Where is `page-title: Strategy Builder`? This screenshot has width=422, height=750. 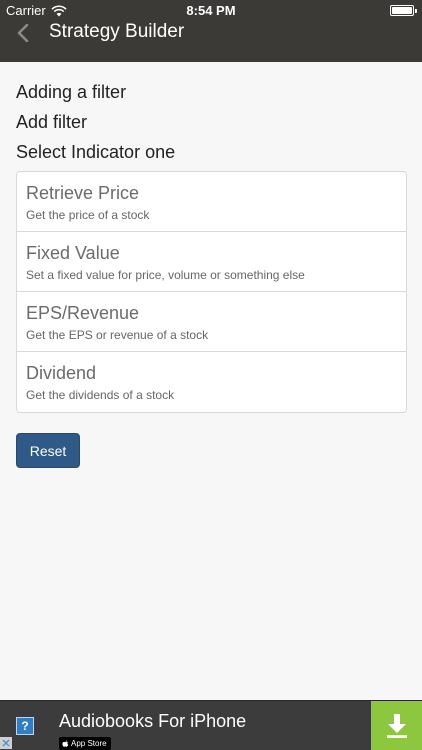 page-title: Strategy Builder is located at coordinates (117, 31).